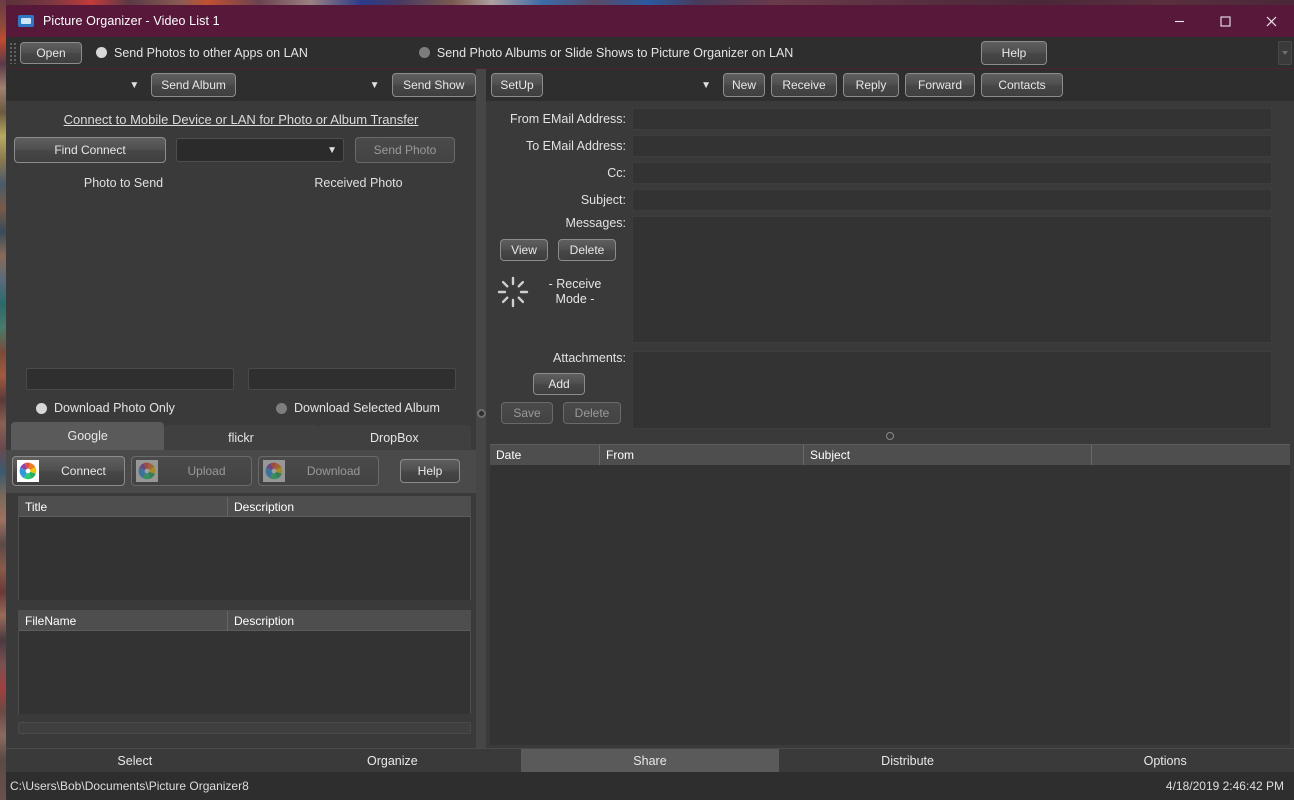 The height and width of the screenshot is (800, 1294). Describe the element at coordinates (481, 413) in the screenshot. I see `splitter-handle` at that location.